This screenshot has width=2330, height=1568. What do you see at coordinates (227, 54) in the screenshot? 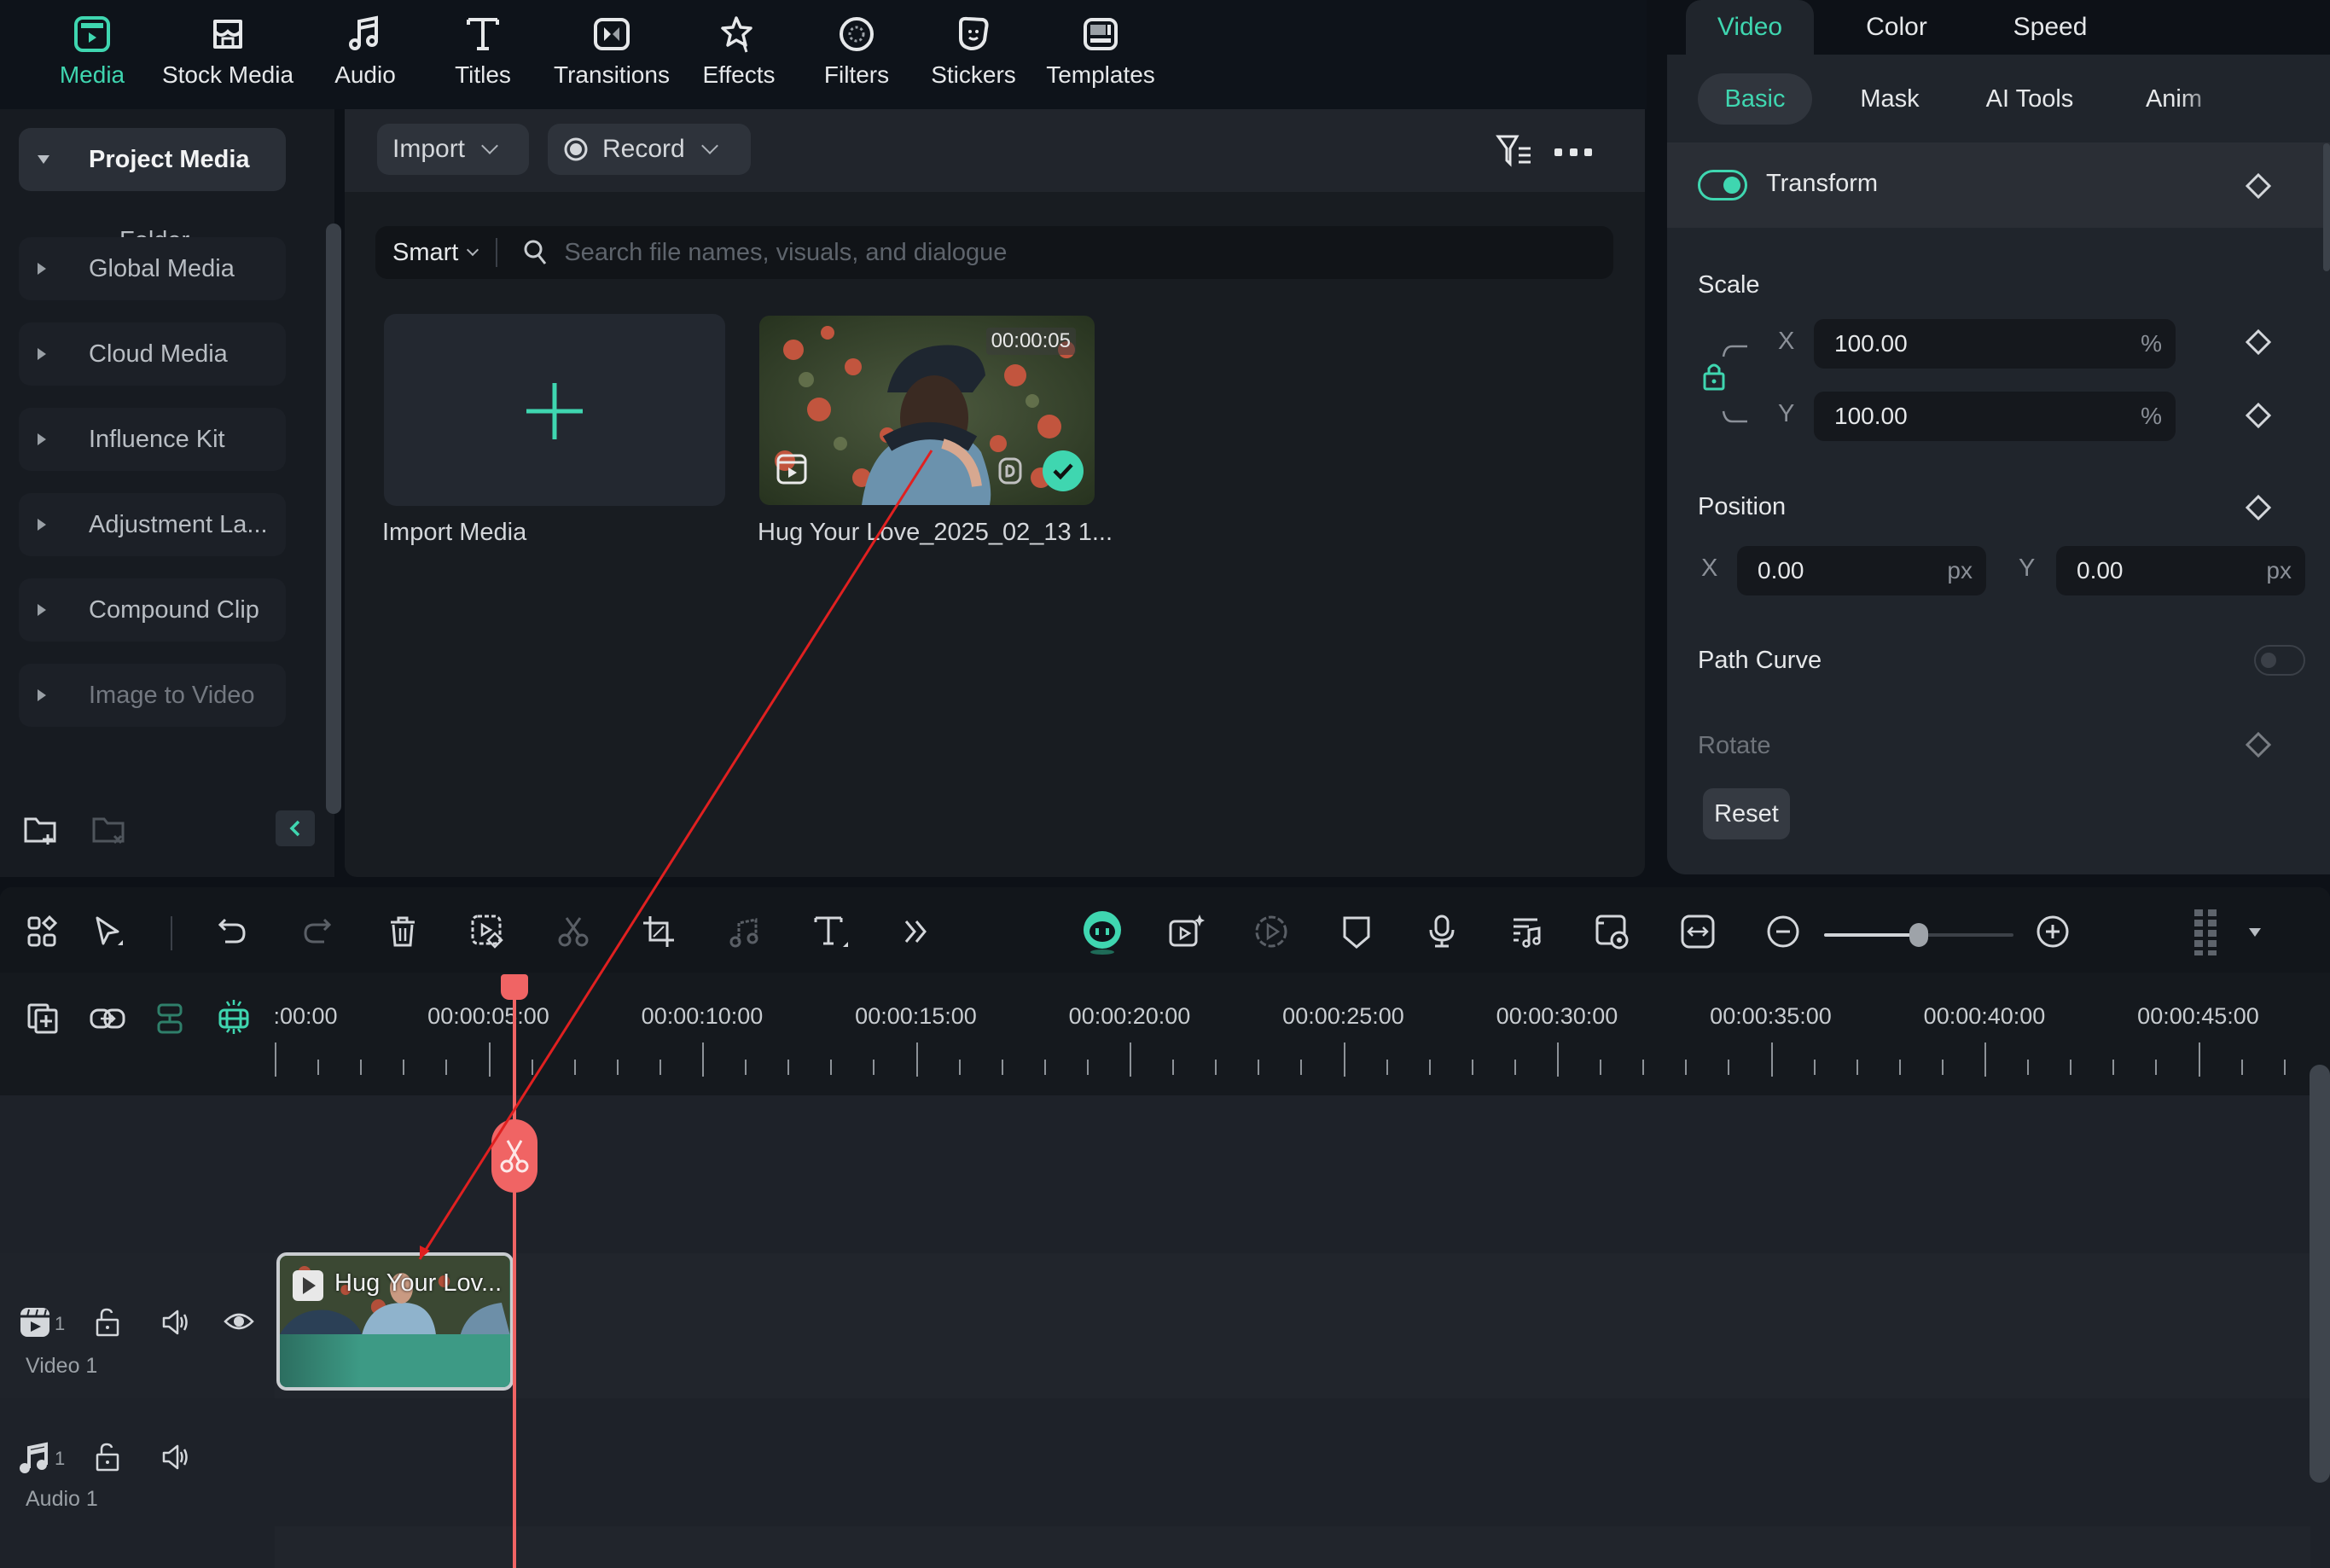
I see `nav-stock-media: Stock Media` at bounding box center [227, 54].